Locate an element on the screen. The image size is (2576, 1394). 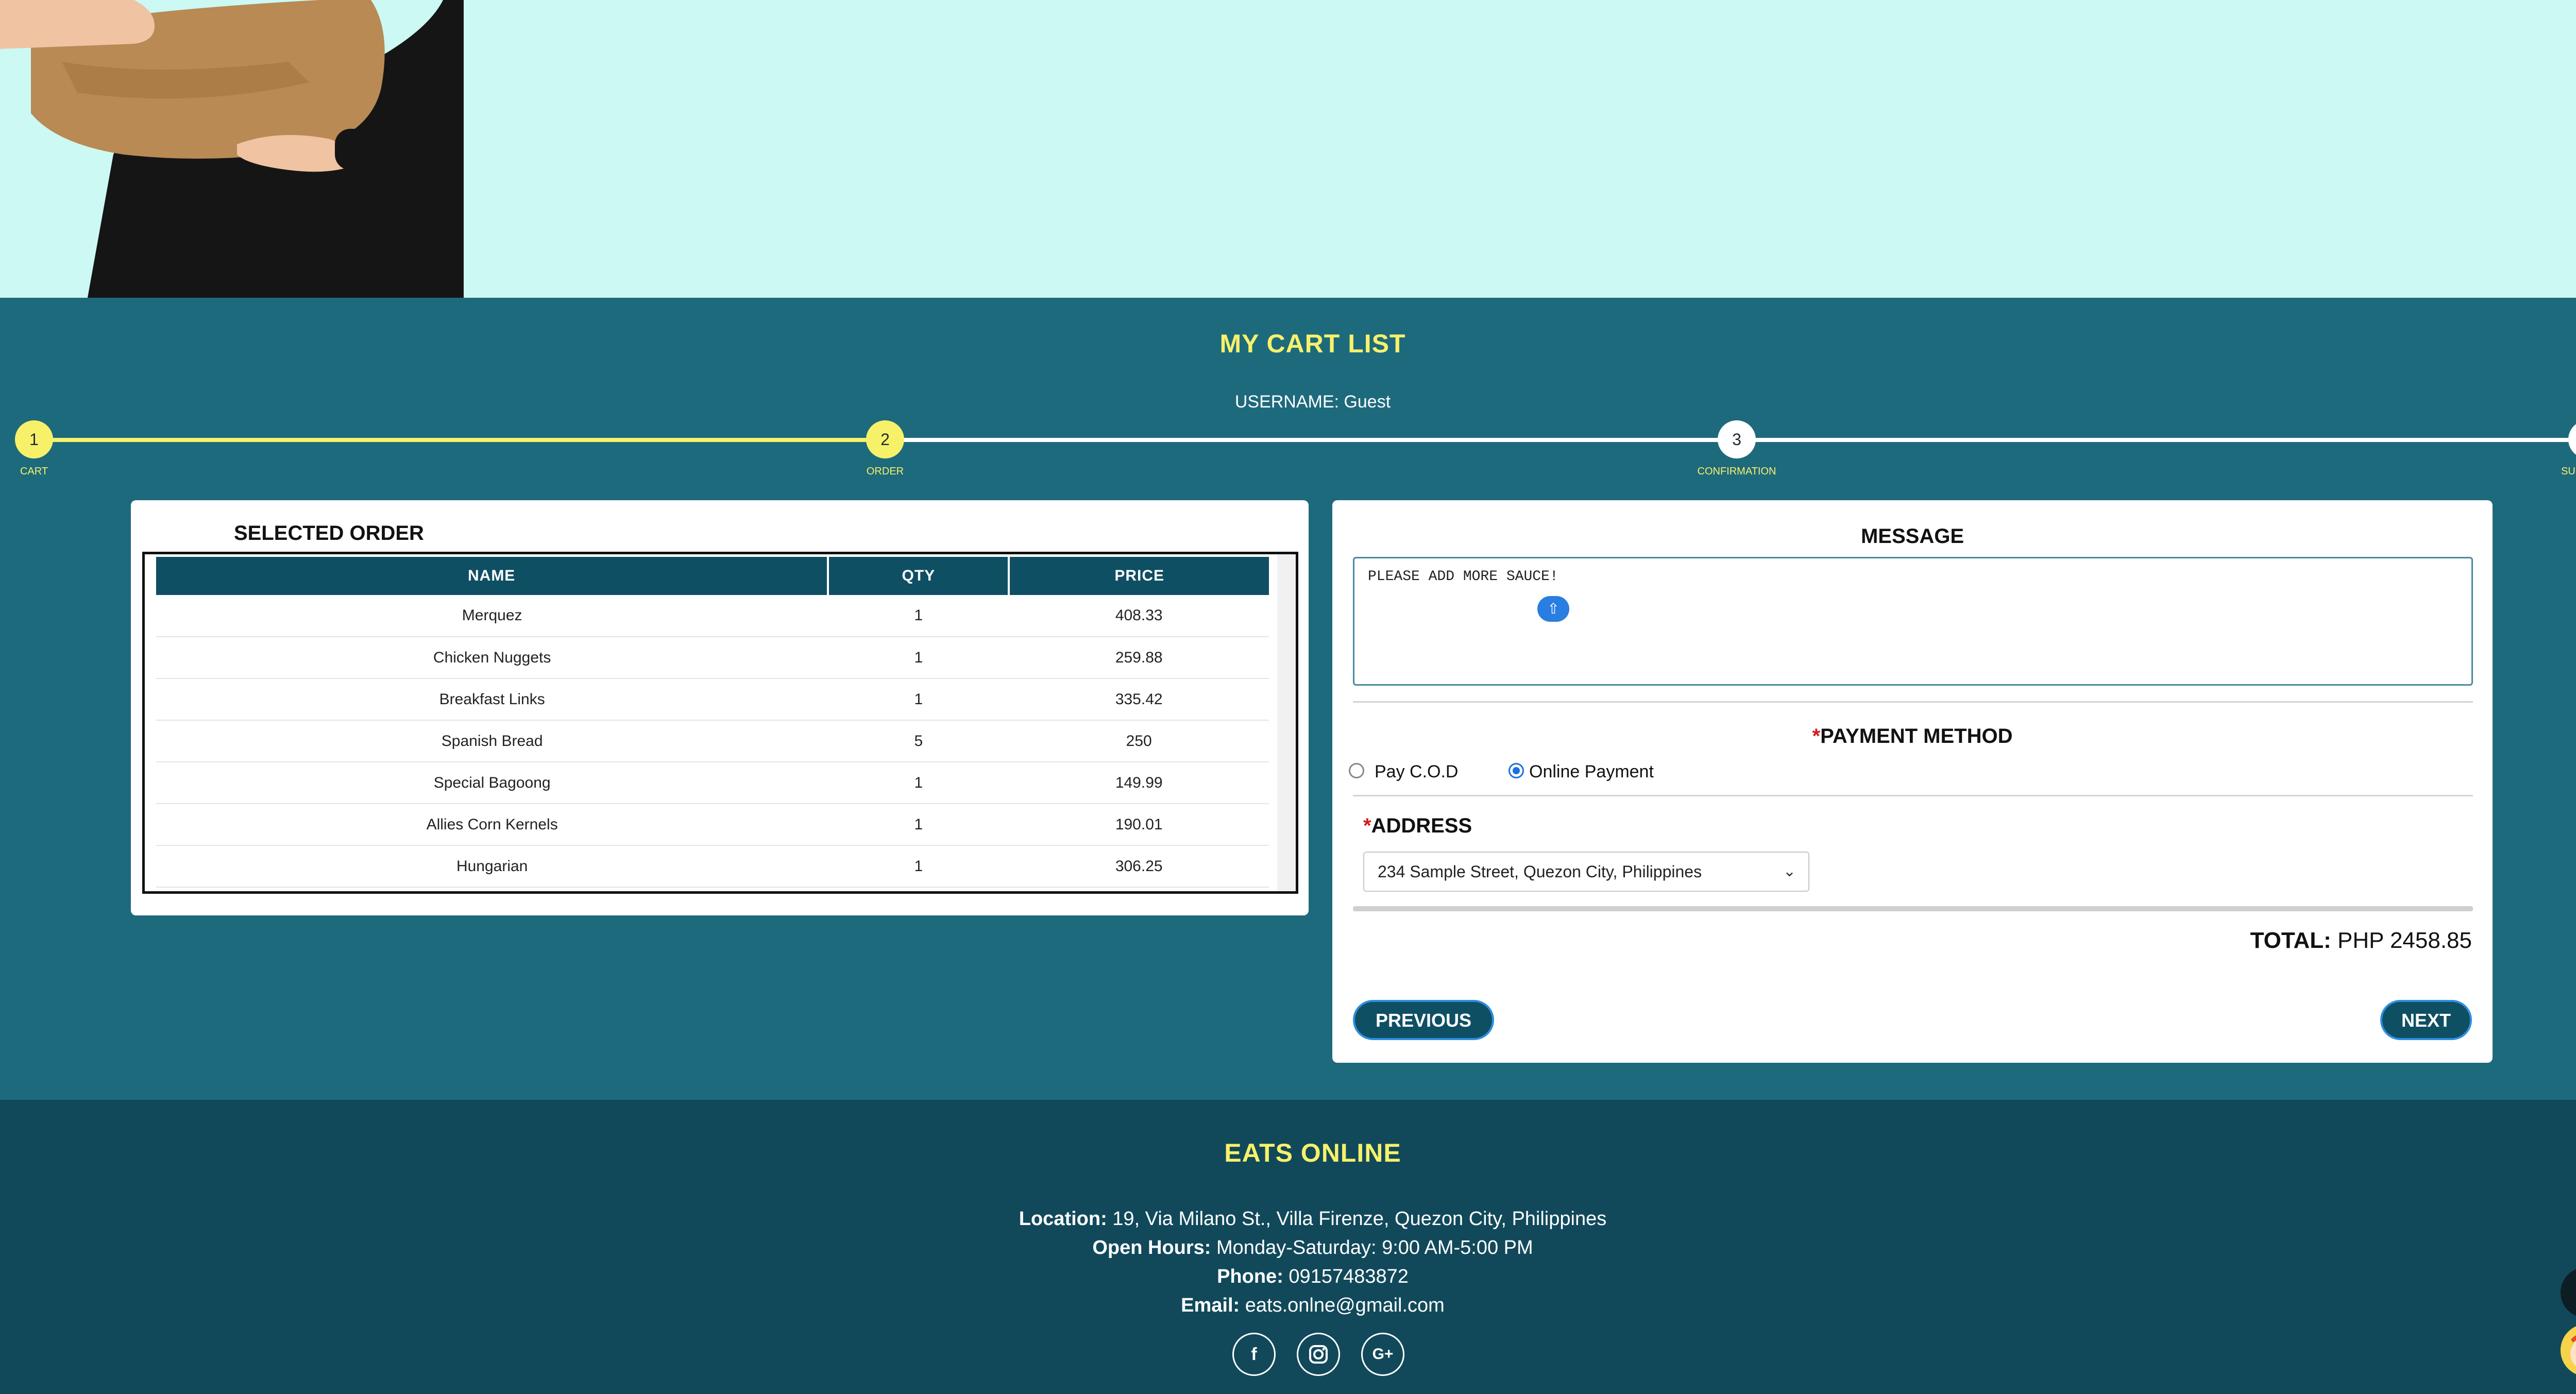
next-button: NEXT is located at coordinates (2426, 1020).